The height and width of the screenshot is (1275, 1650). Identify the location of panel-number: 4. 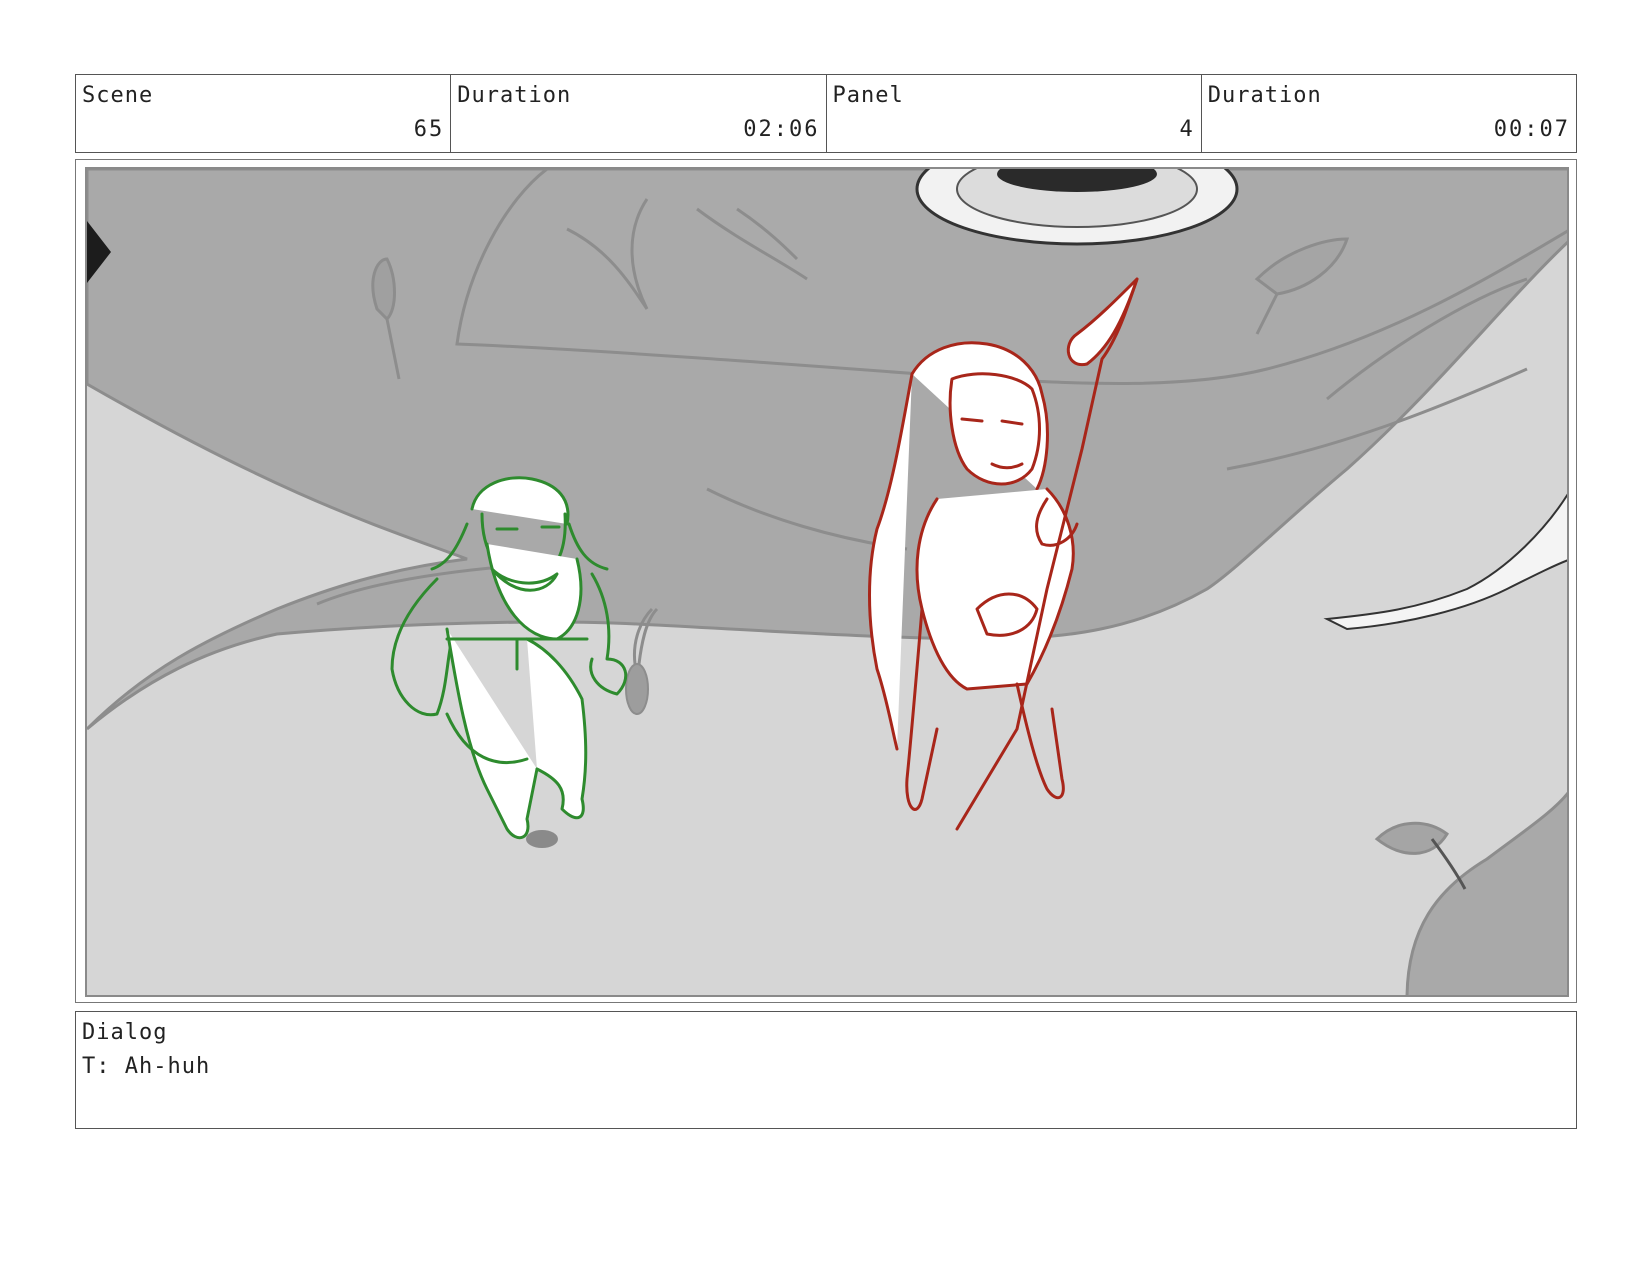
(1187, 129).